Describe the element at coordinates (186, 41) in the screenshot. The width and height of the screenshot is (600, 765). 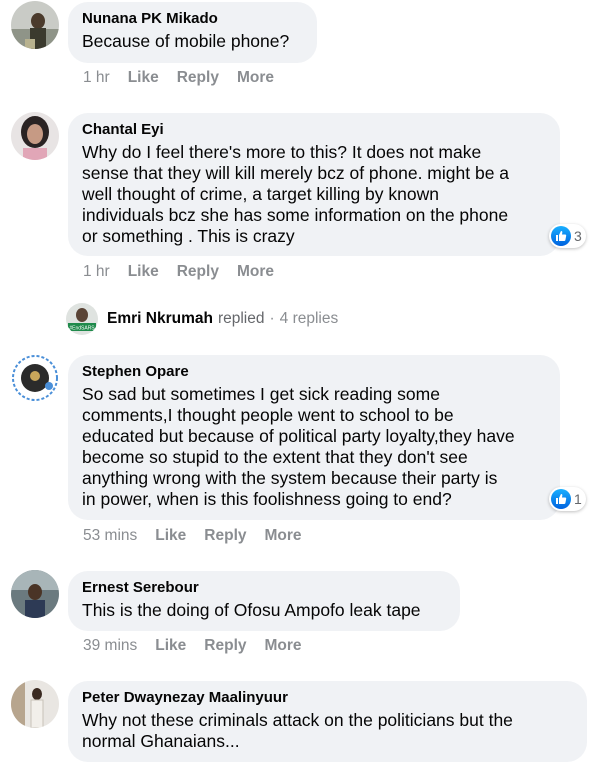
I see `comment-text: Because of mobile phone?` at that location.